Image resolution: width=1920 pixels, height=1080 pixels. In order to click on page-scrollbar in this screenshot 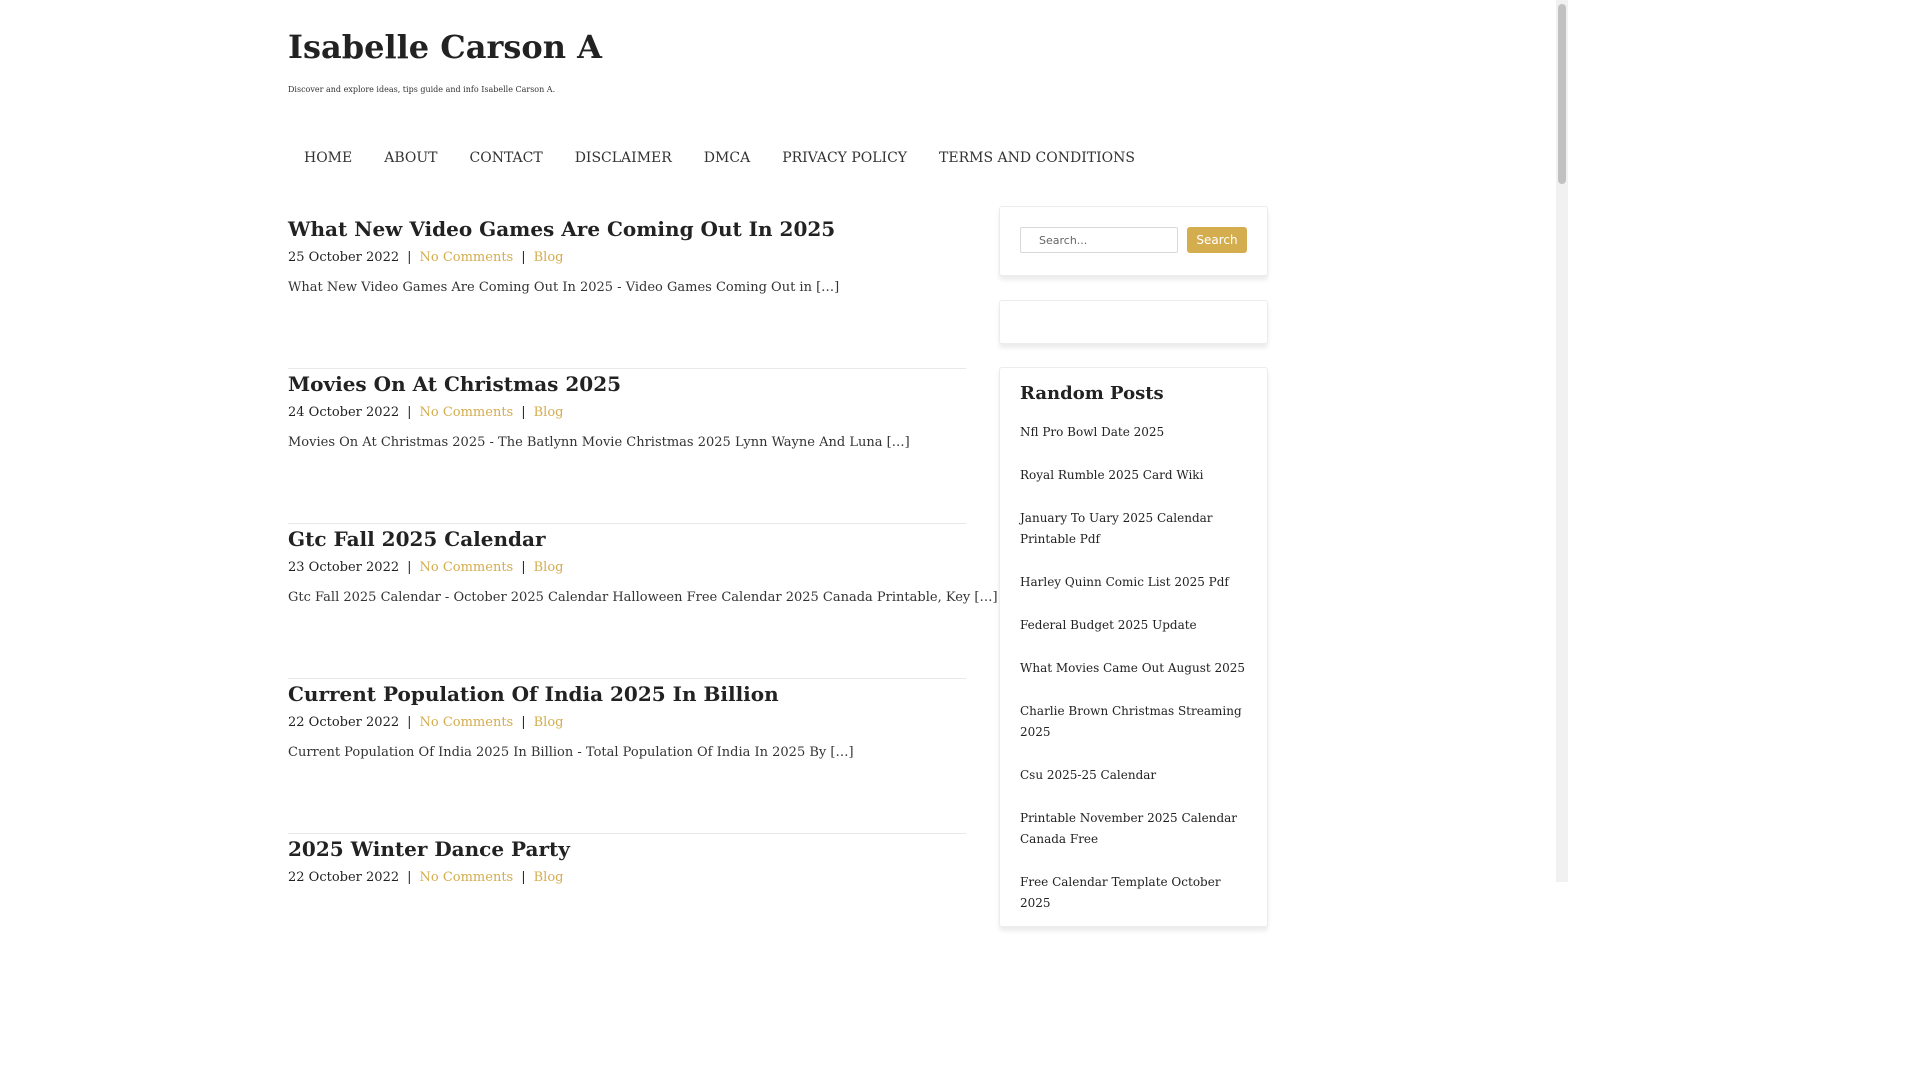, I will do `click(1562, 441)`.